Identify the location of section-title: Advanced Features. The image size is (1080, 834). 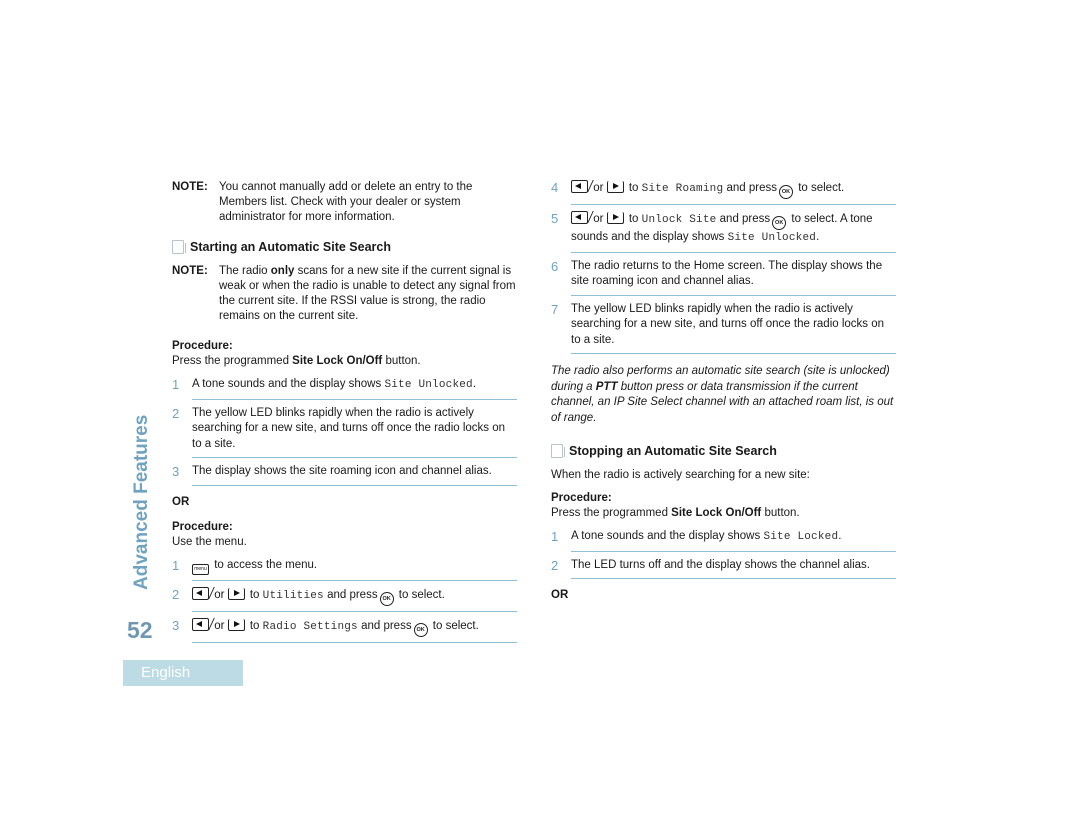
(141, 502).